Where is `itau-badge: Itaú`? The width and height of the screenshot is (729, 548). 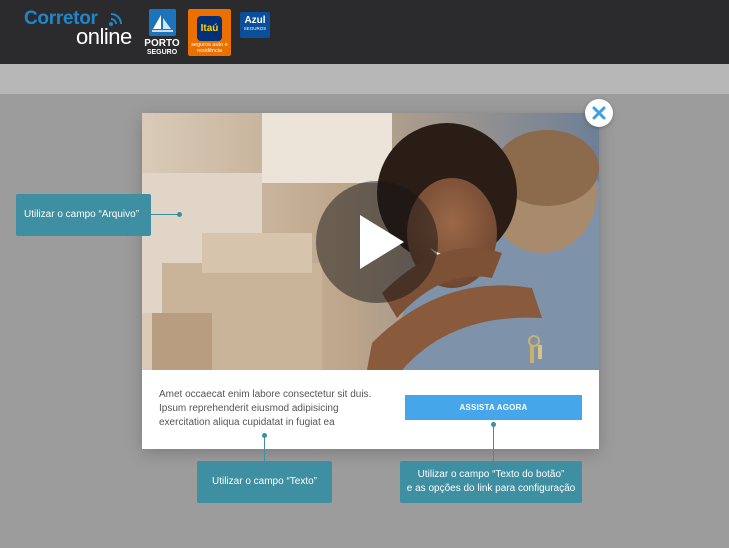 itau-badge: Itaú is located at coordinates (209, 28).